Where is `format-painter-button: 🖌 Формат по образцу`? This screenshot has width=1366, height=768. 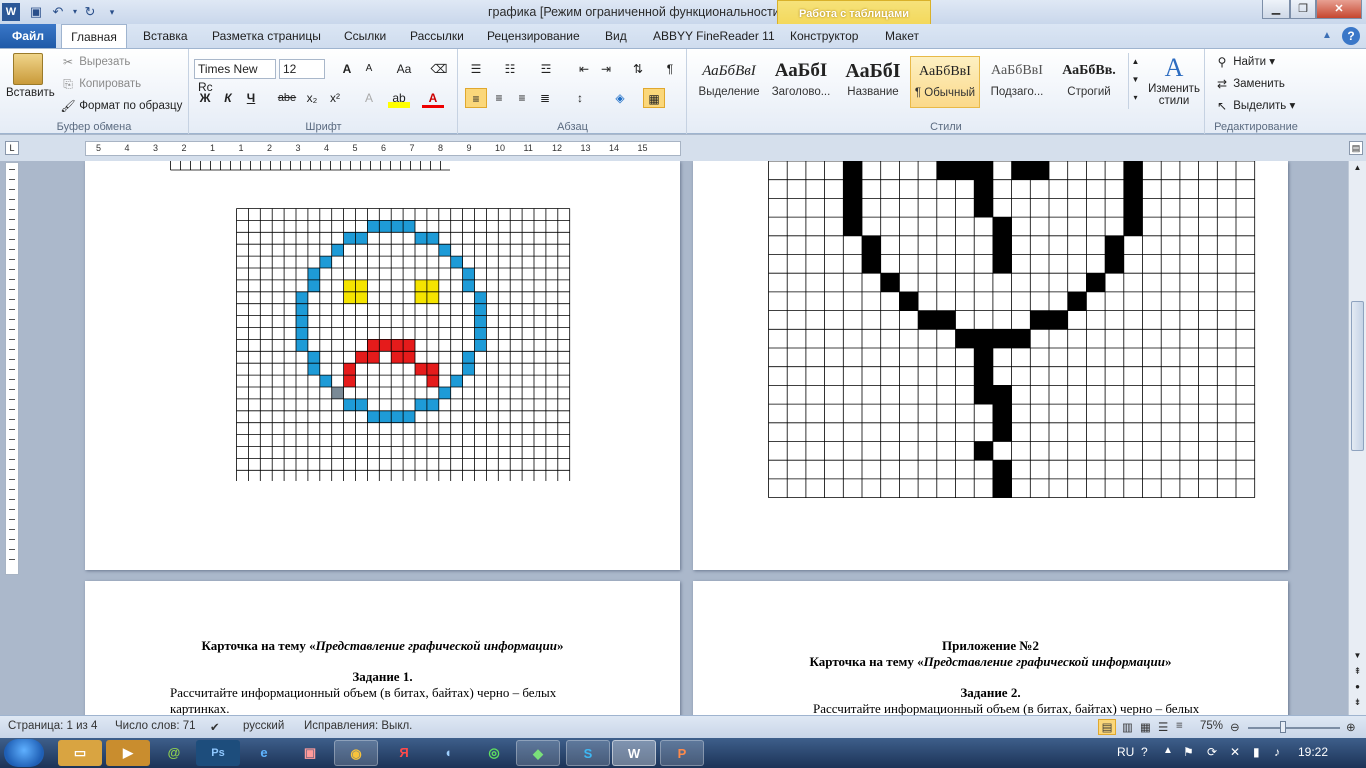 format-painter-button: 🖌 Формат по образцу is located at coordinates (121, 106).